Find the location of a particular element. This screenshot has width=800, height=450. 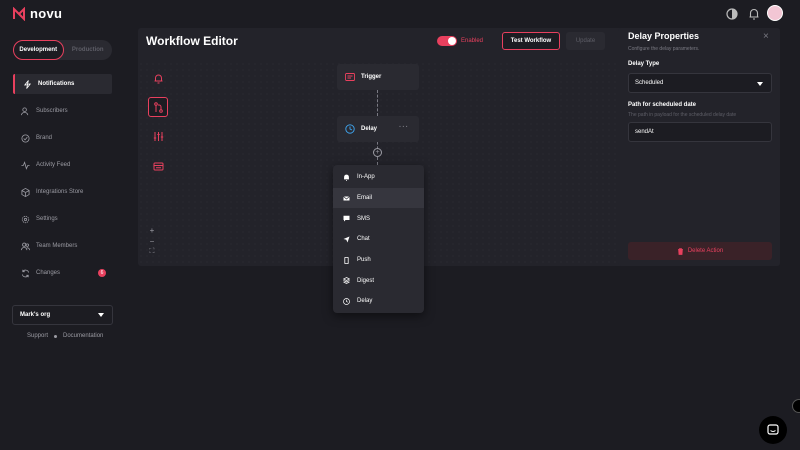

tool-notification-settings is located at coordinates (158, 78).